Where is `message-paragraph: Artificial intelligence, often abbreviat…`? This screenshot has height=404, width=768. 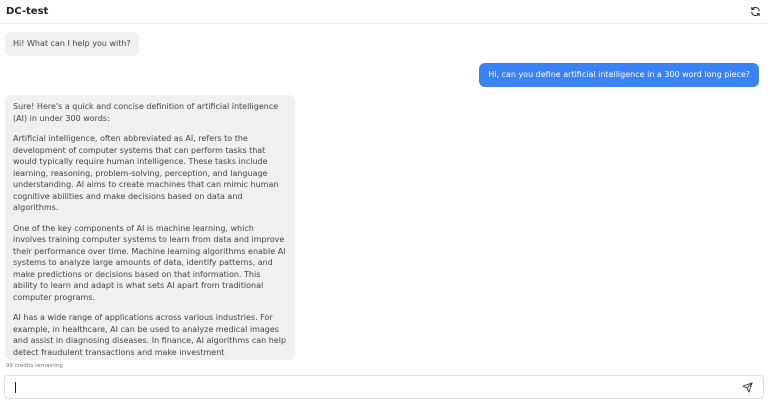
message-paragraph: Artificial intelligence, often abbreviat… is located at coordinates (146, 173).